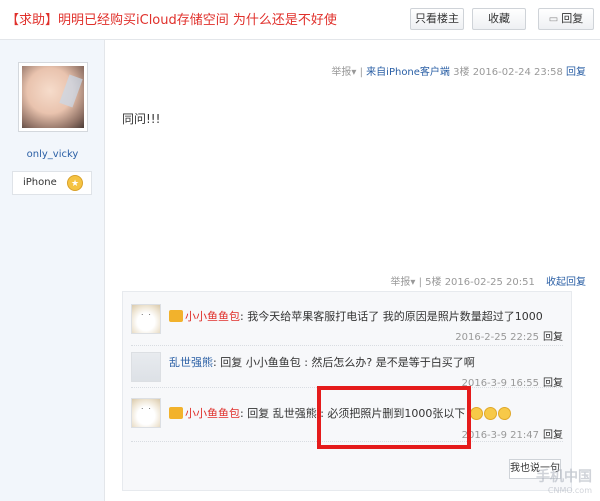 The width and height of the screenshot is (600, 501). What do you see at coordinates (553, 19) in the screenshot?
I see `comment-icon: ▭` at bounding box center [553, 19].